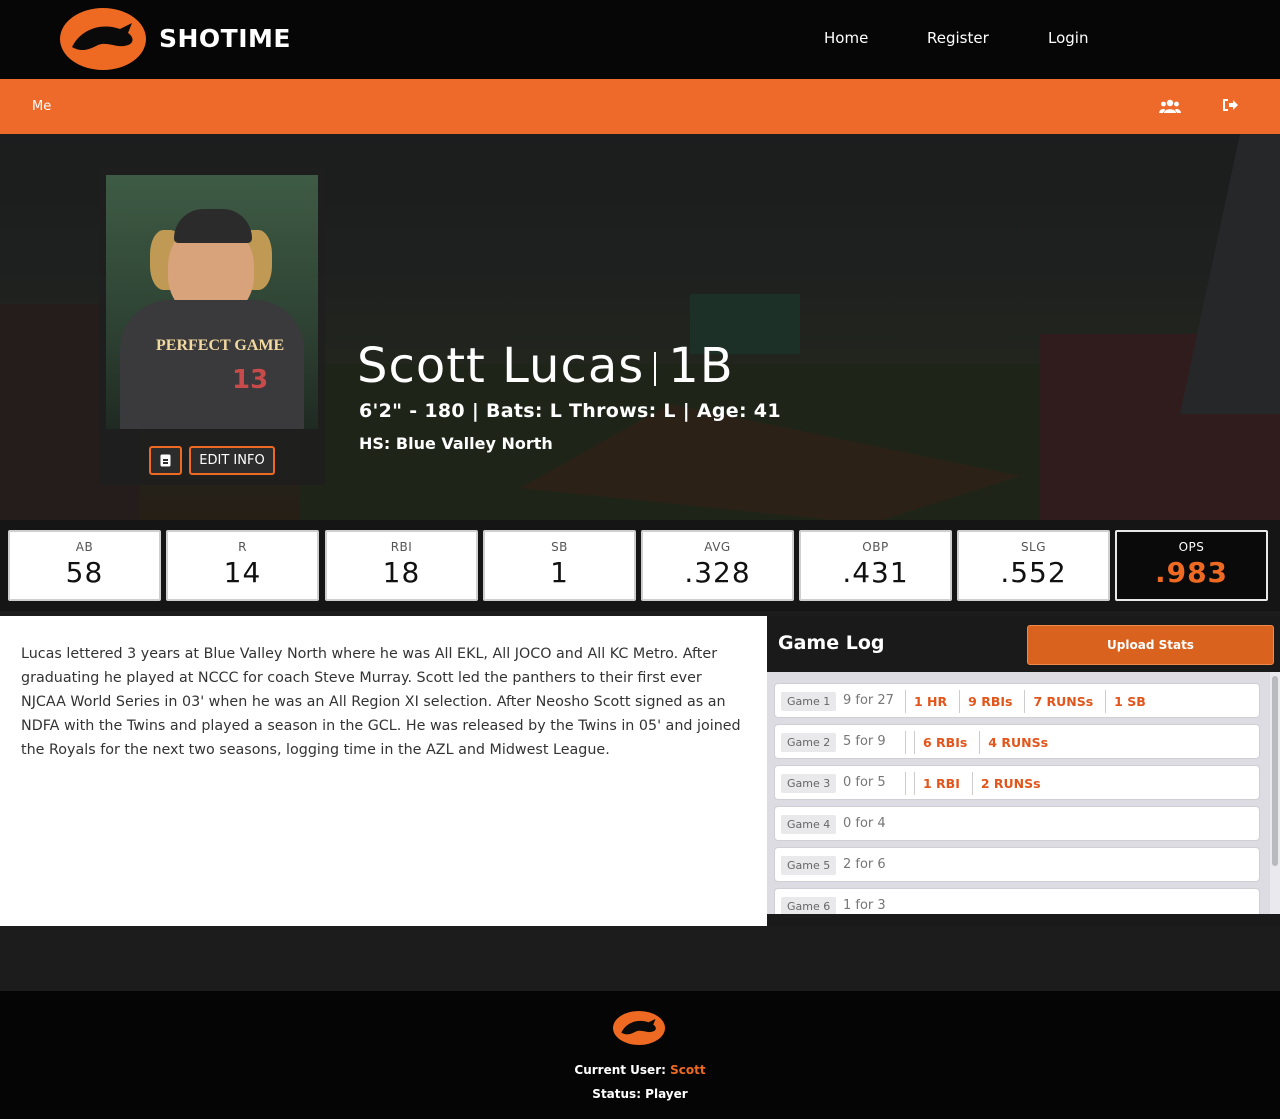 This screenshot has height=1119, width=1280. I want to click on stat-ab: AB 58, so click(84, 565).